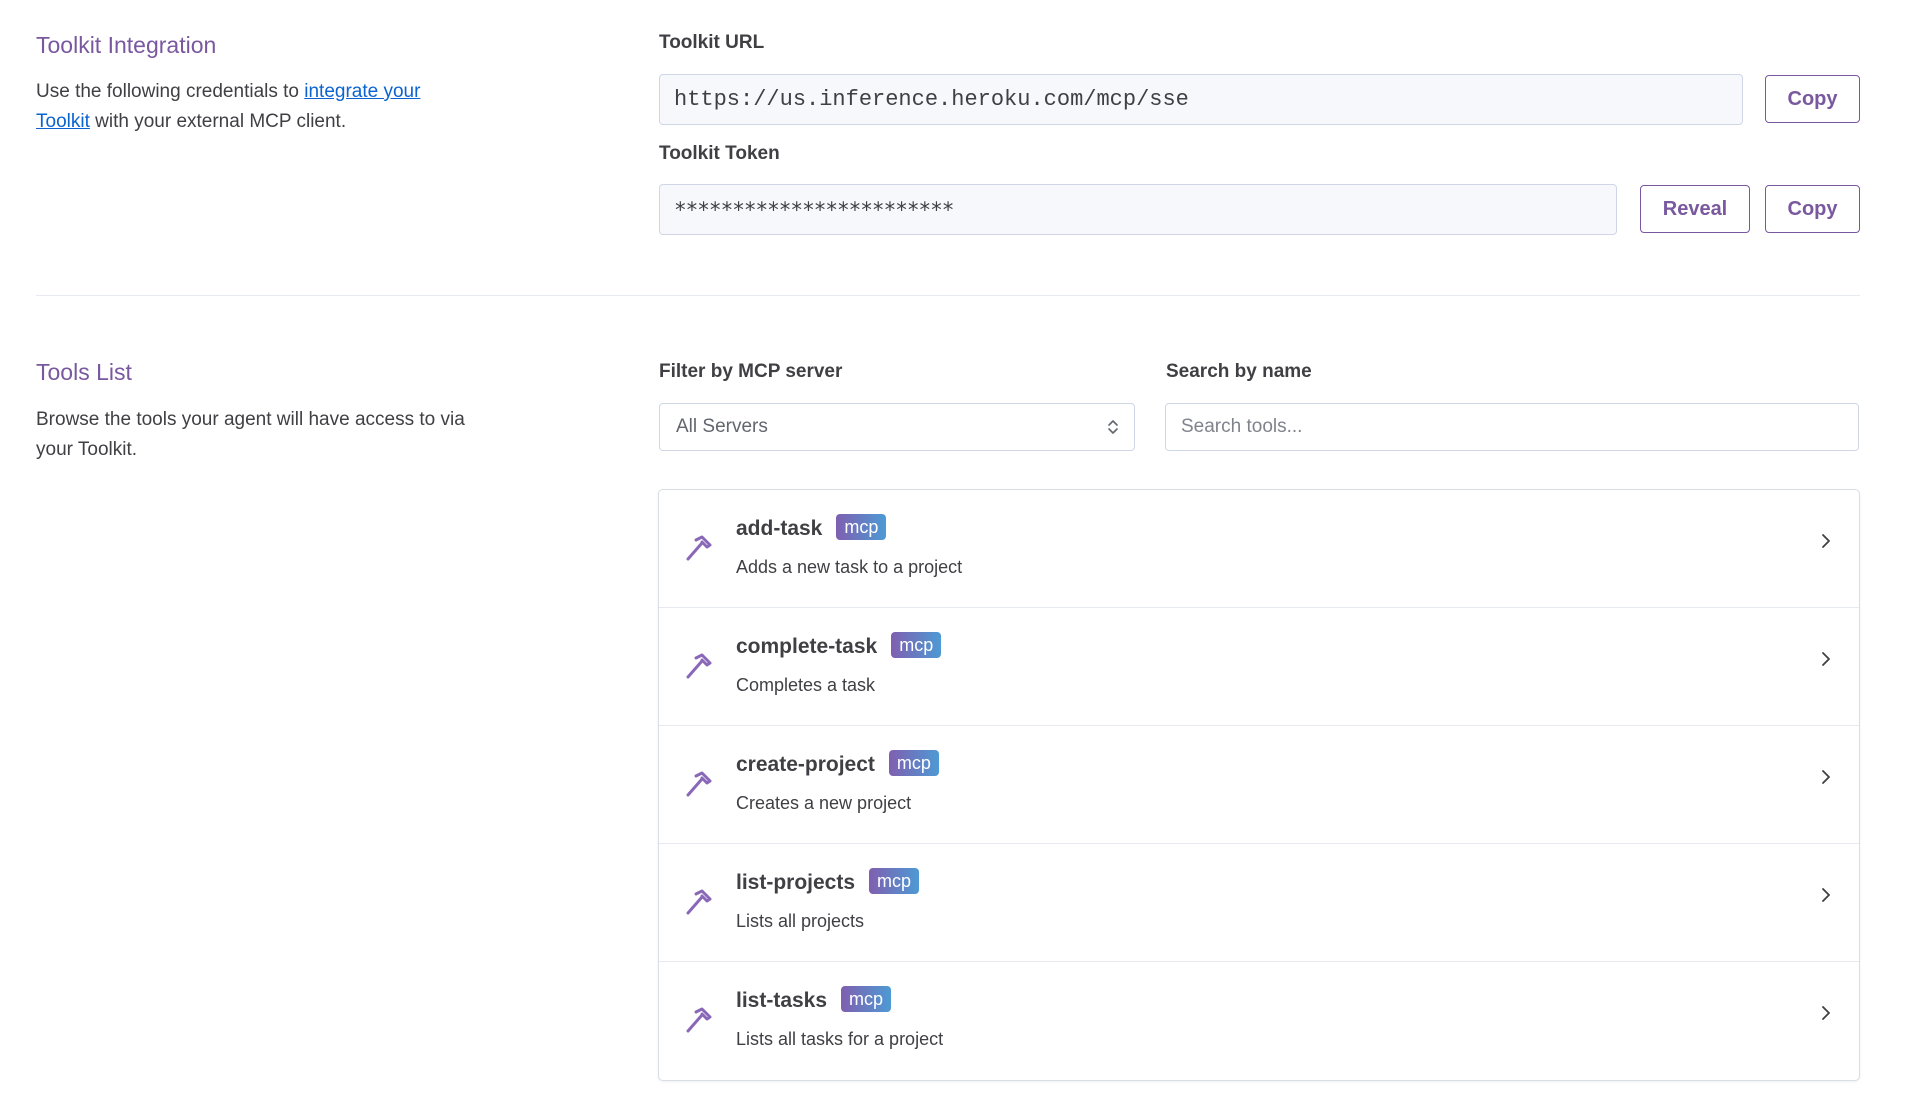  Describe the element at coordinates (805, 764) in the screenshot. I see `tool-name: create-project` at that location.